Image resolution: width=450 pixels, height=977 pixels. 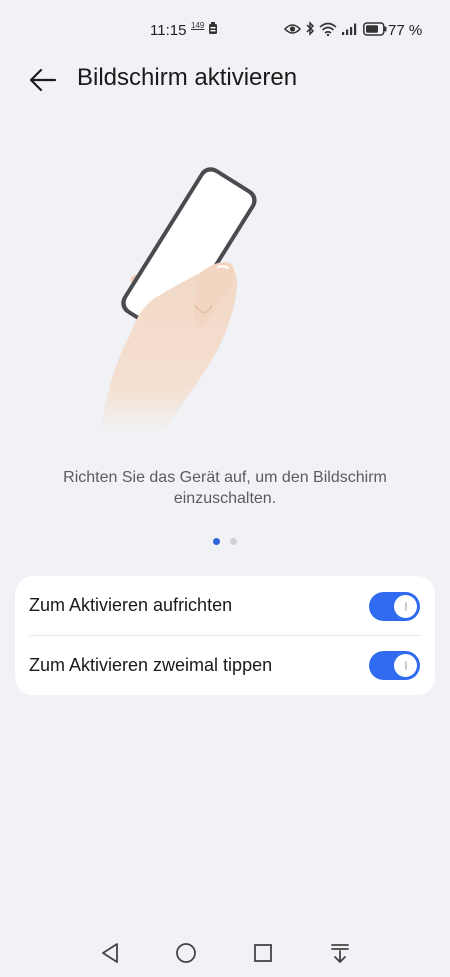 I want to click on page-title: Bildschirm aktivieren, so click(x=187, y=77).